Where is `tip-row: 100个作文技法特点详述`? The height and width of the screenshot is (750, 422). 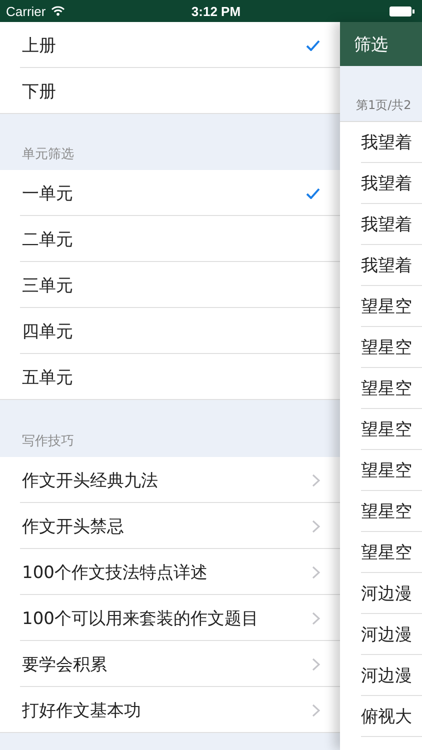
tip-row: 100个作文技法特点详述 is located at coordinates (170, 572).